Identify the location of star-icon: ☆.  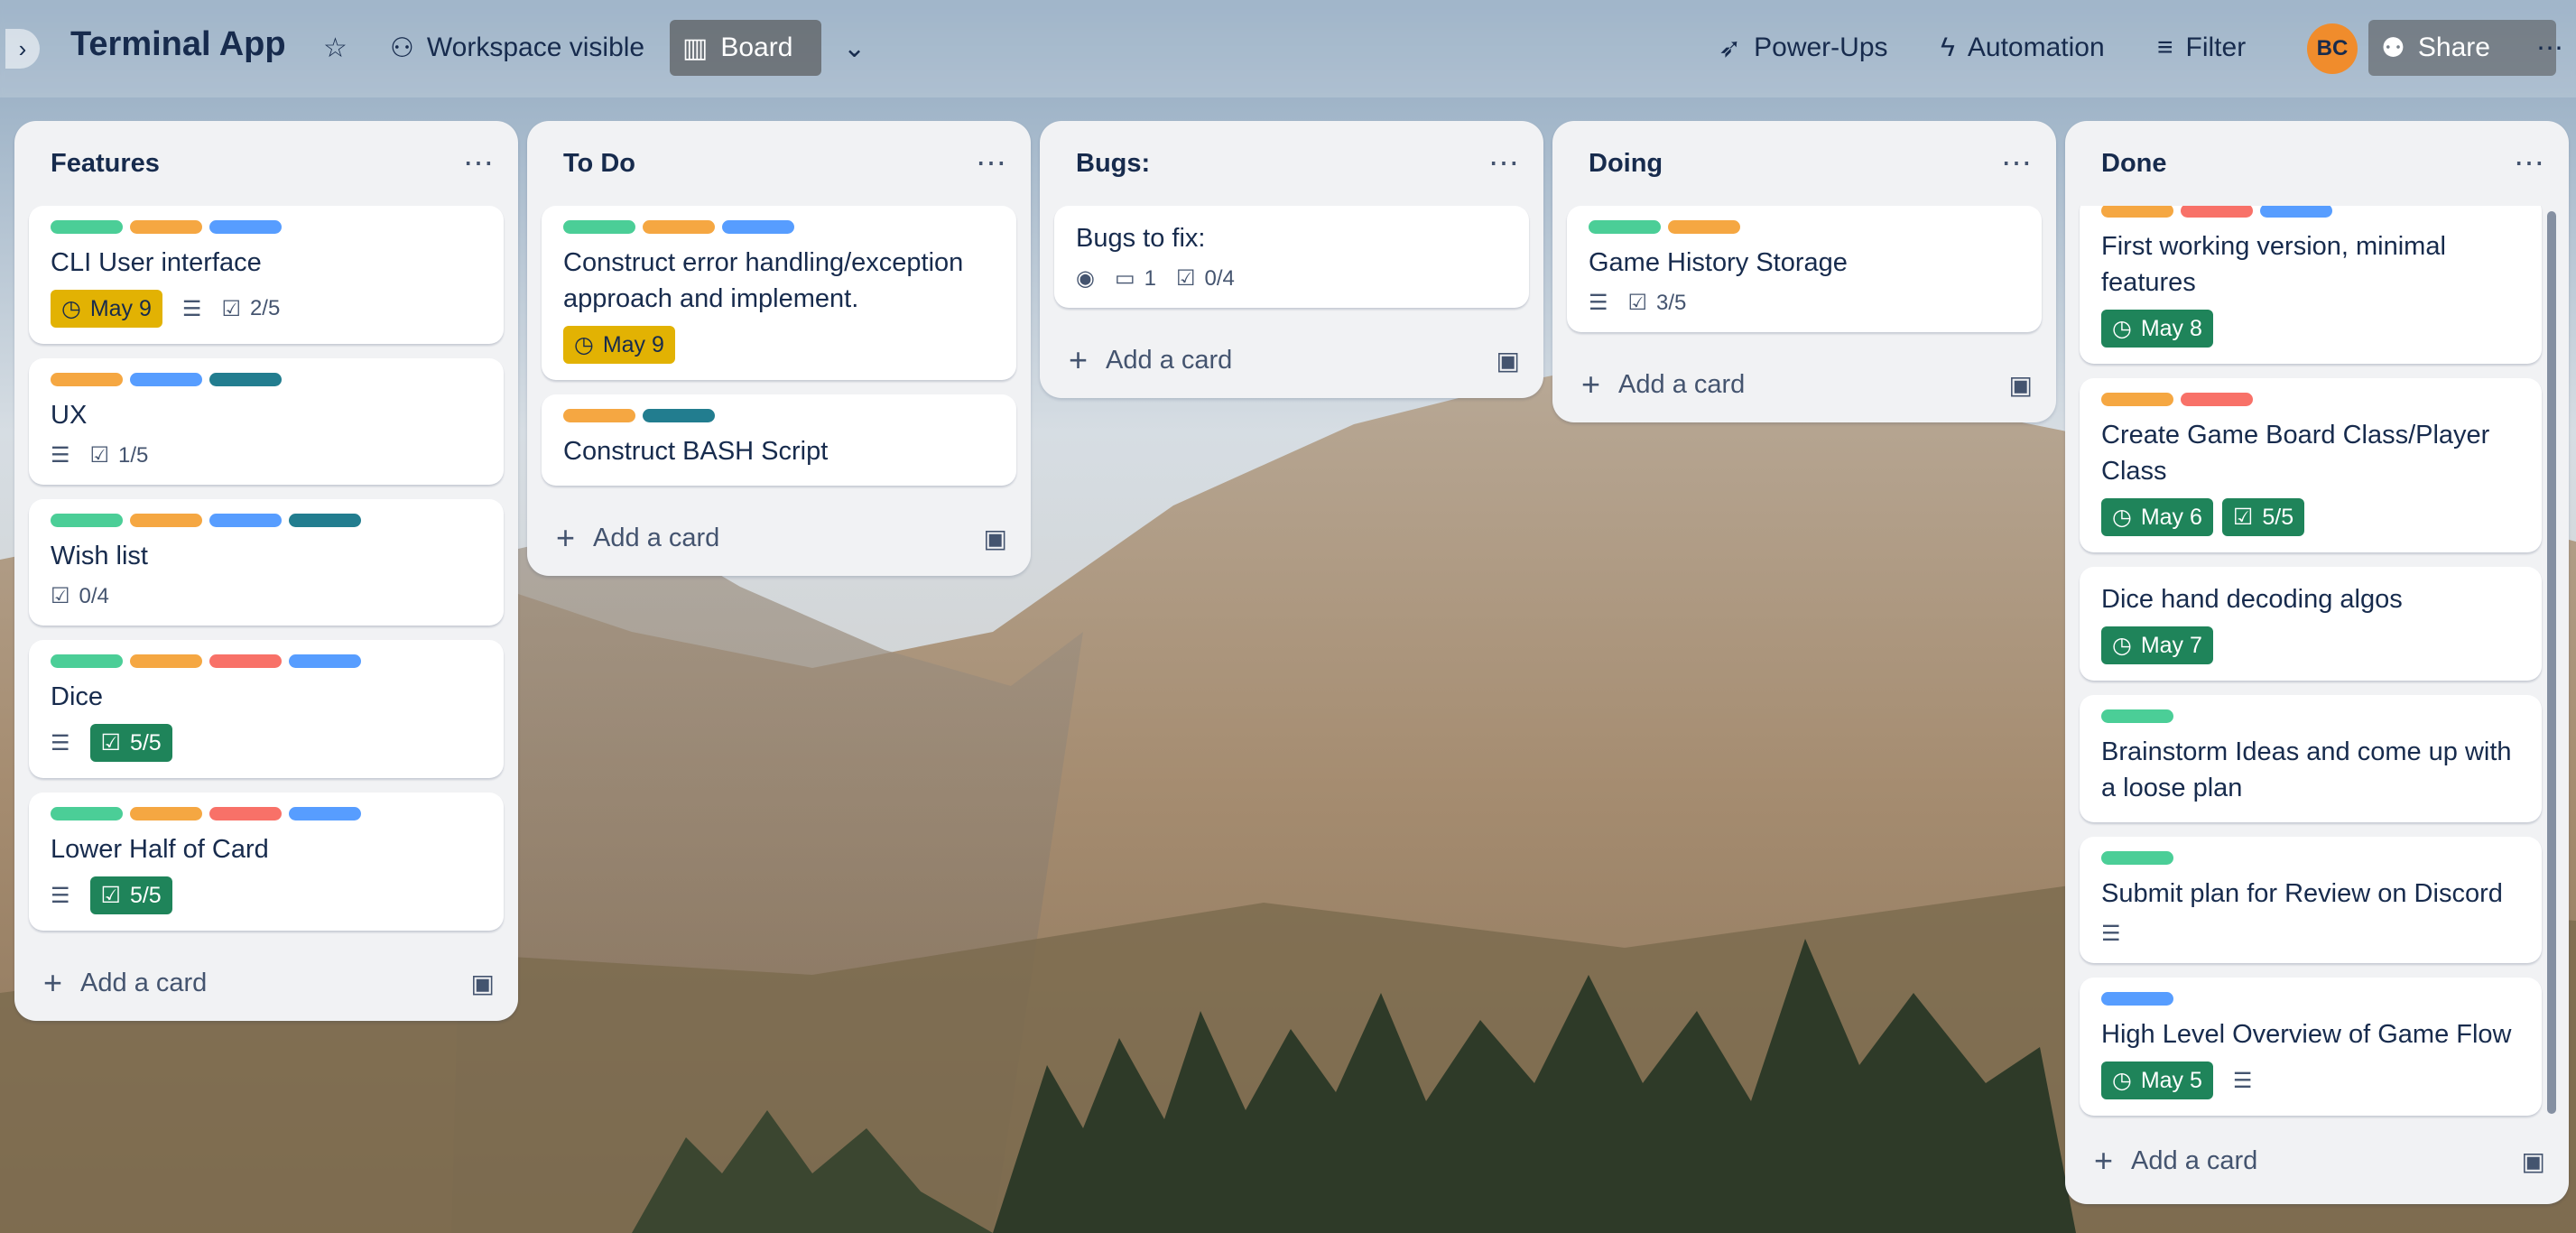
(335, 47).